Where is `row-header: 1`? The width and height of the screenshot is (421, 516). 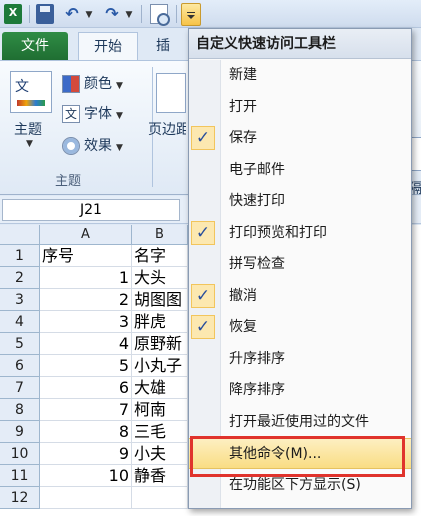
row-header: 1 is located at coordinates (20, 256).